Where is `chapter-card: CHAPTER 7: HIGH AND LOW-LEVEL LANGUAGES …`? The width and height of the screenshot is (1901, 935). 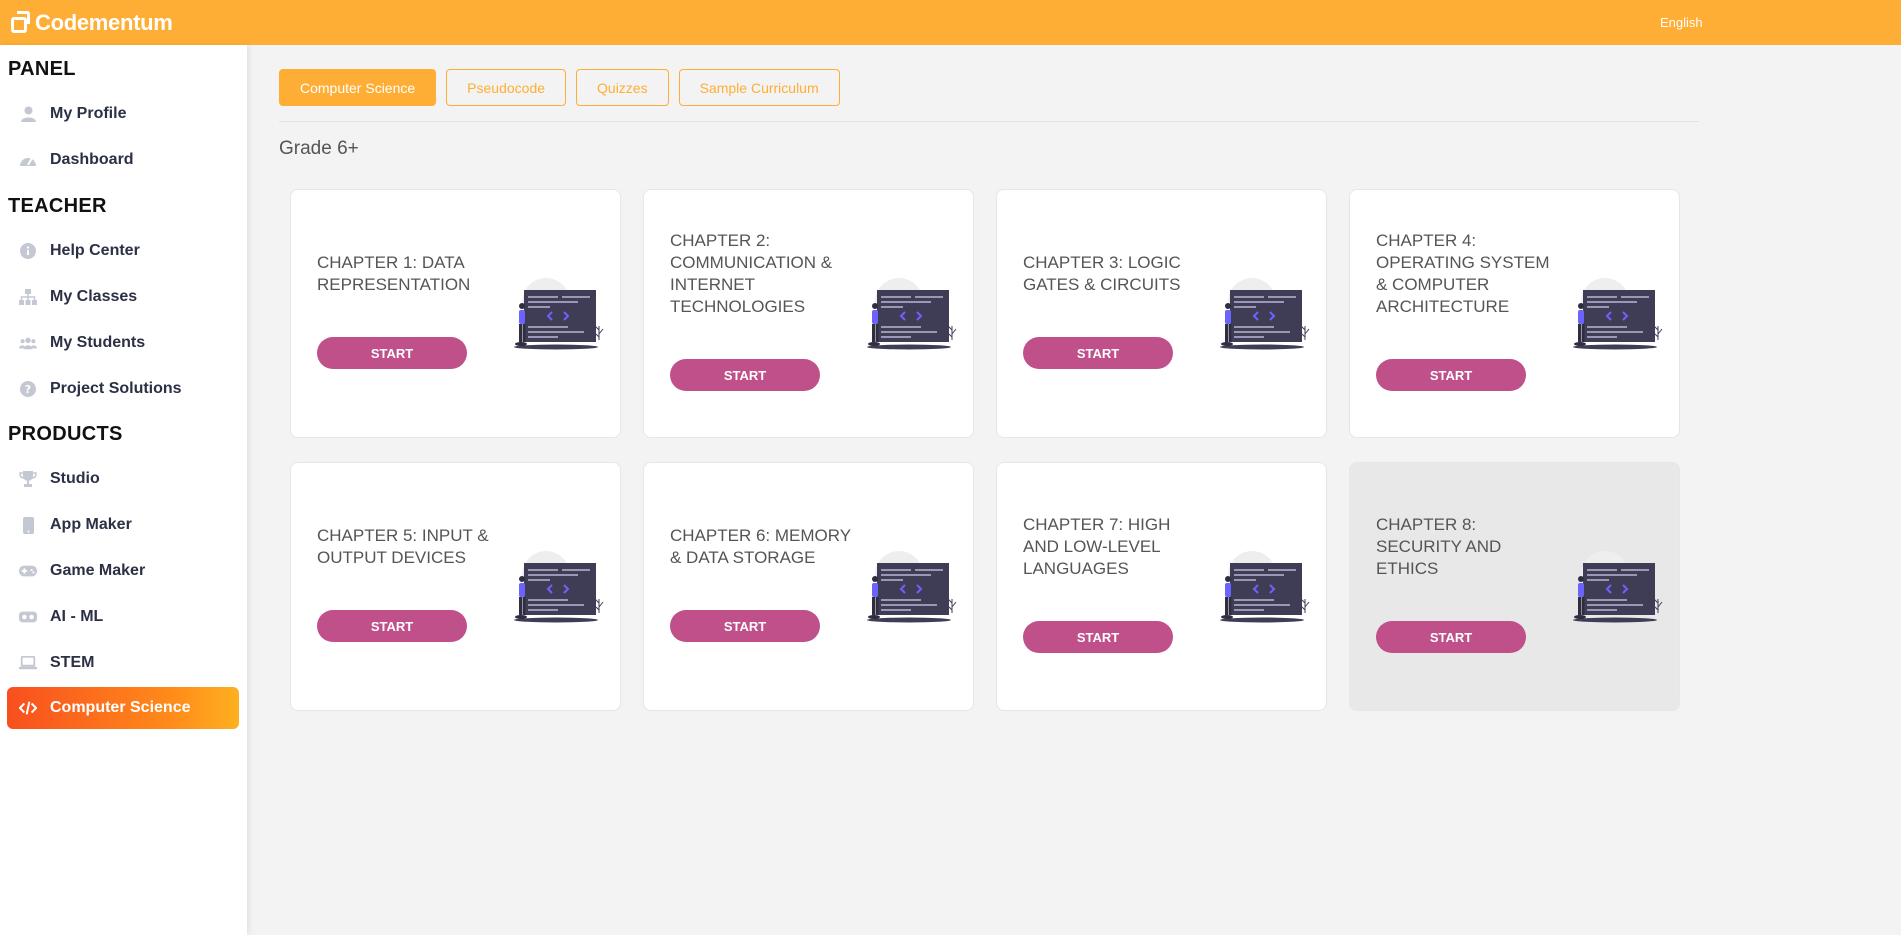 chapter-card: CHAPTER 7: HIGH AND LOW-LEVEL LANGUAGES … is located at coordinates (1161, 586).